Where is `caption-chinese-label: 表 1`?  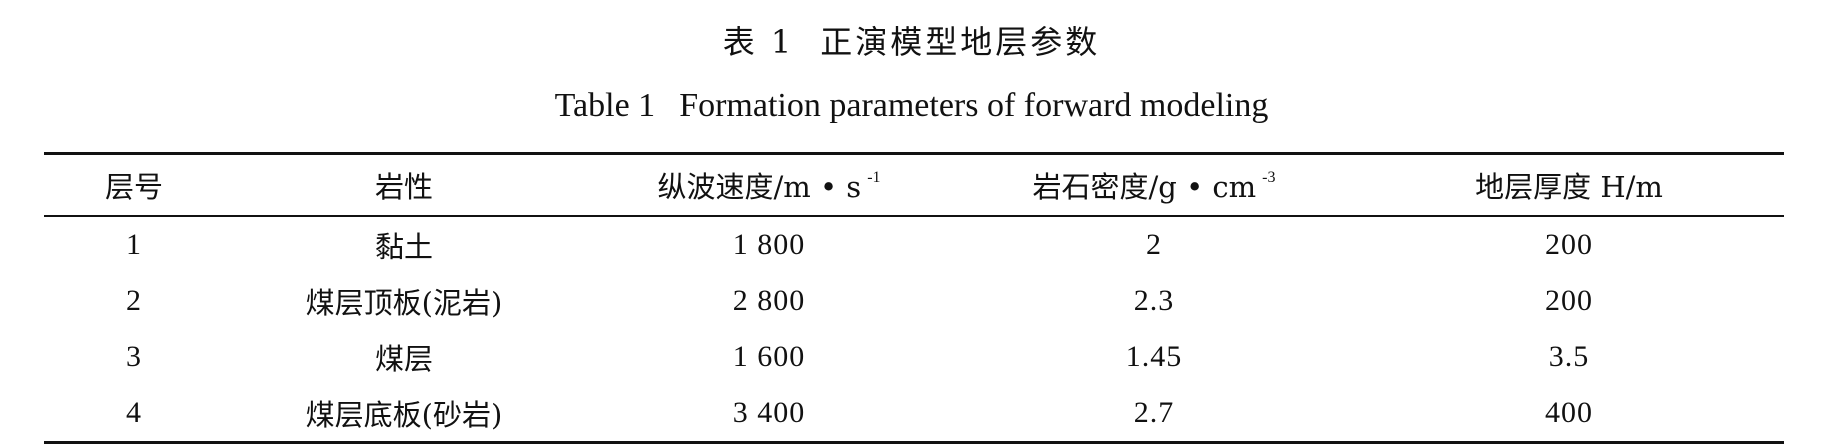
caption-chinese-label: 表 1 is located at coordinates (758, 42).